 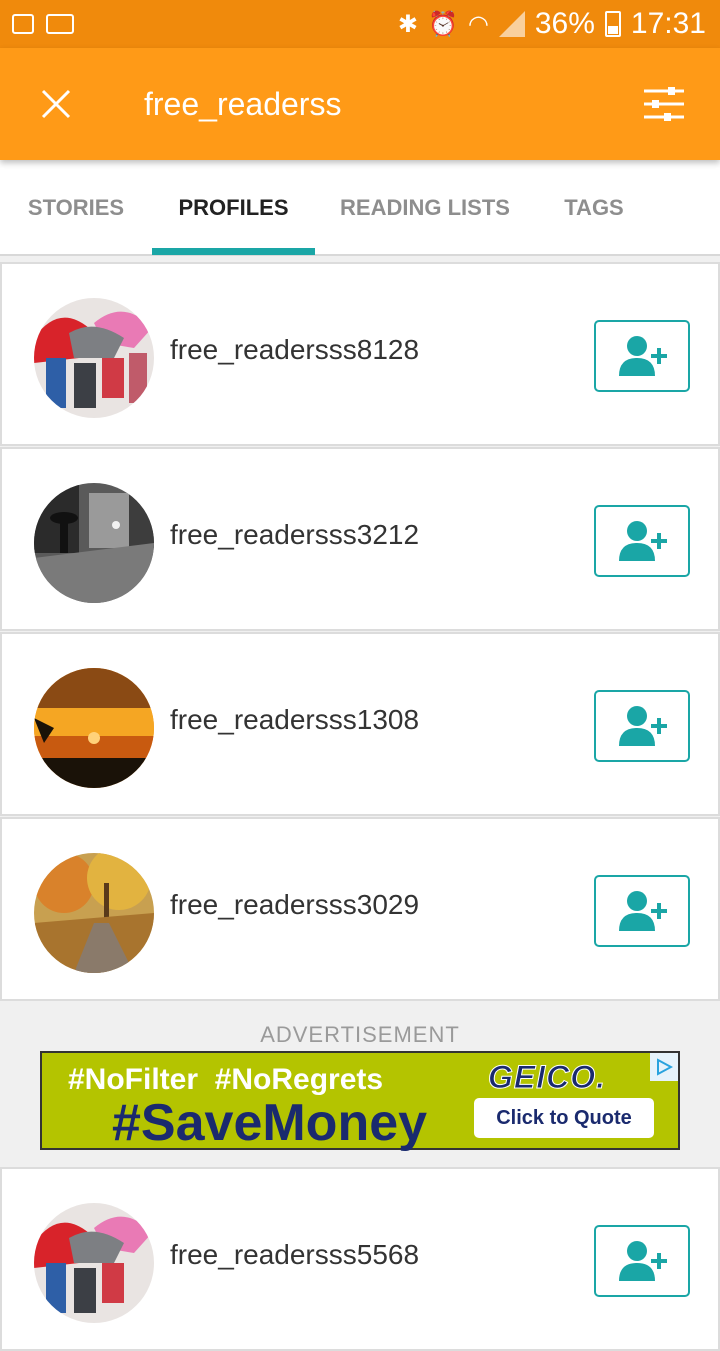 I want to click on profile-username: free_readersss1308, so click(x=294, y=720).